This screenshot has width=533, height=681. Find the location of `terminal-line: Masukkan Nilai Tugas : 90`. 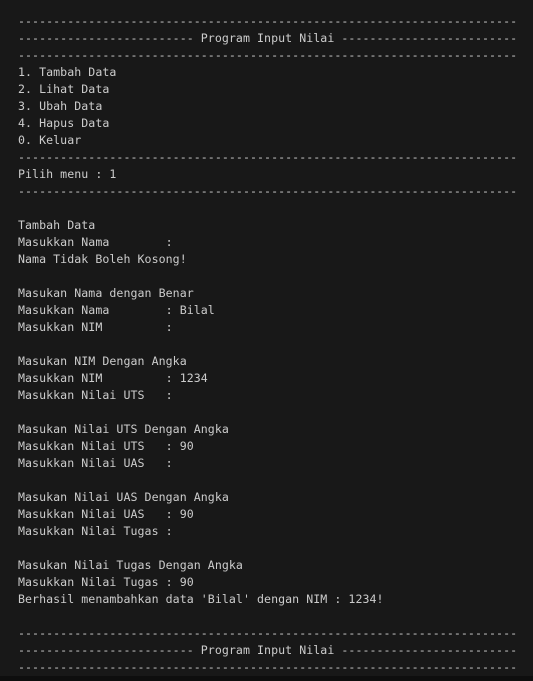

terminal-line: Masukkan Nilai Tugas : 90 is located at coordinates (106, 582).